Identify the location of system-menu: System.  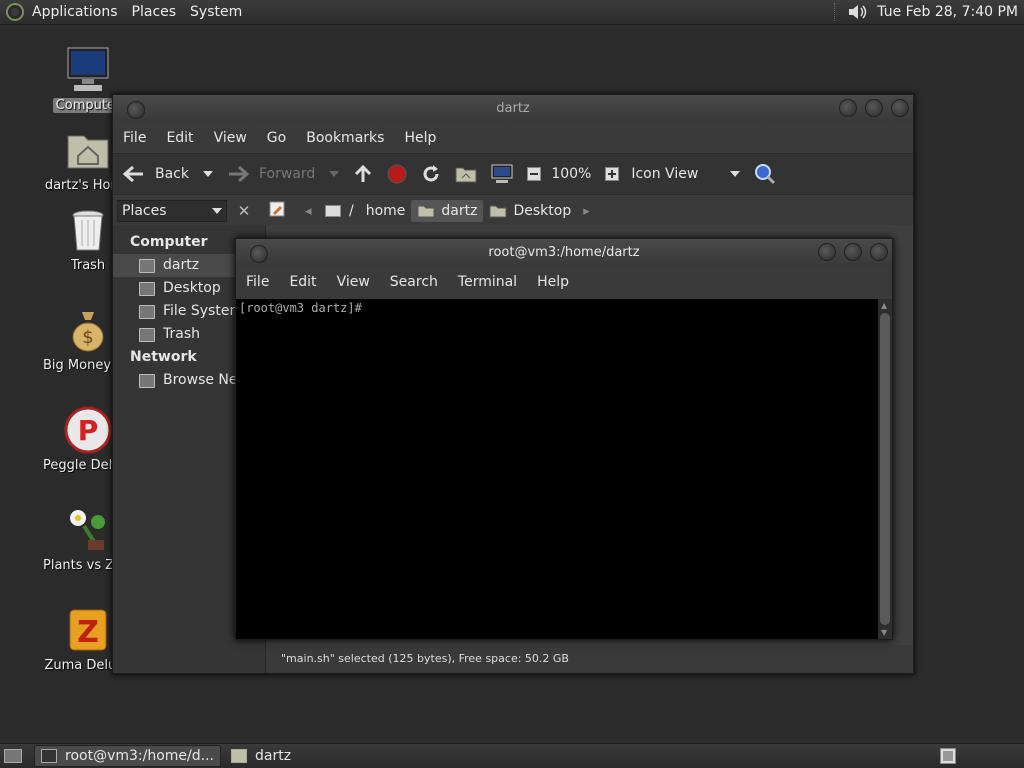
(216, 12).